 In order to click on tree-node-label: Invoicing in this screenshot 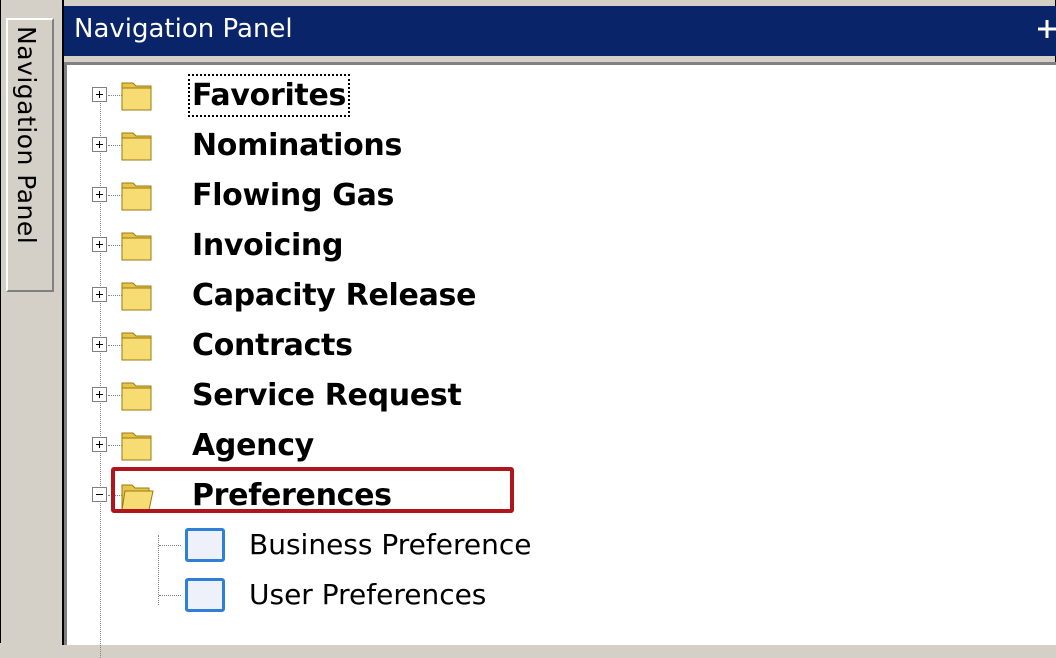, I will do `click(267, 245)`.